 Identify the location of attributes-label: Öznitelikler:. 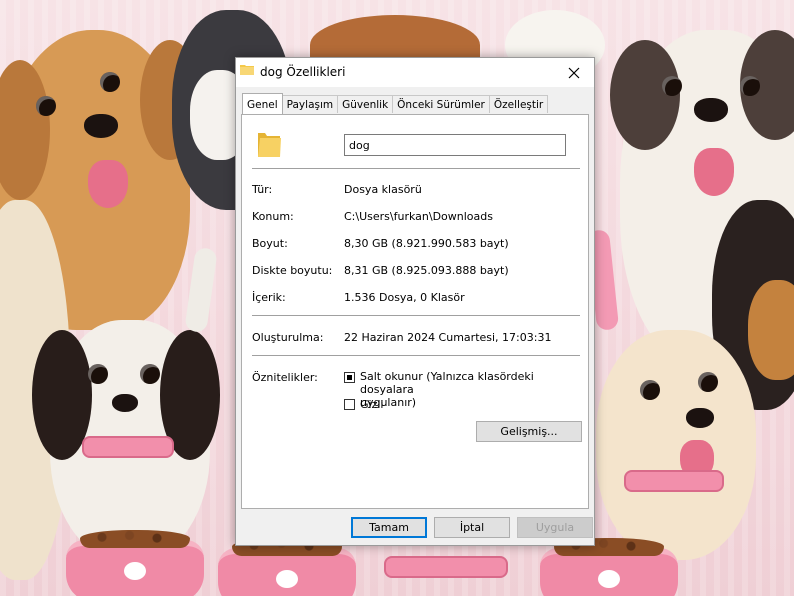
(285, 377).